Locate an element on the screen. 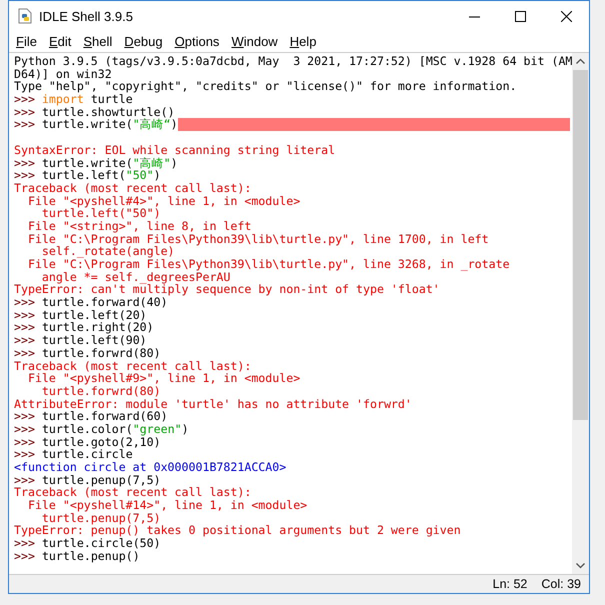 The height and width of the screenshot is (605, 605). output-text: <function circle at 0x000001B7821ACCA0> is located at coordinates (150, 467).